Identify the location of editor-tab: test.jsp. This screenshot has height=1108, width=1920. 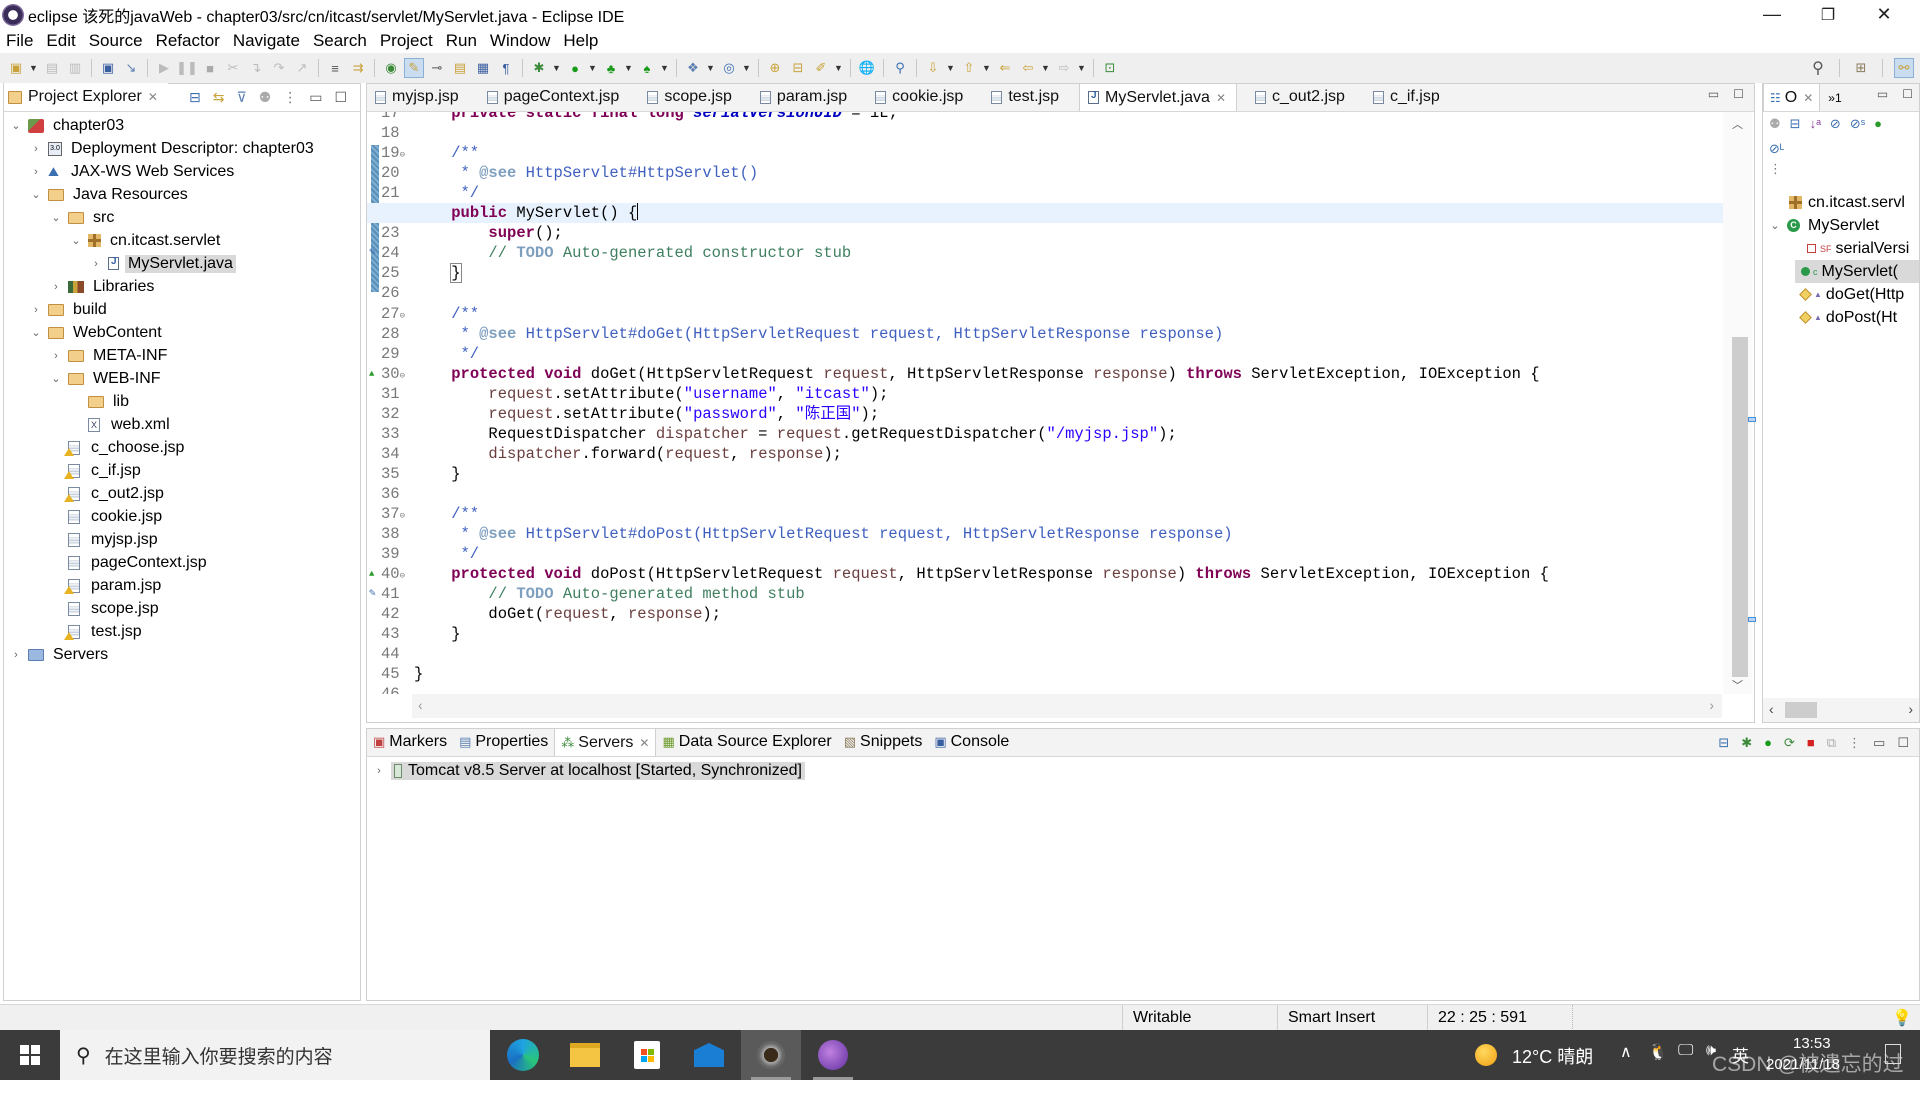
(1026, 97).